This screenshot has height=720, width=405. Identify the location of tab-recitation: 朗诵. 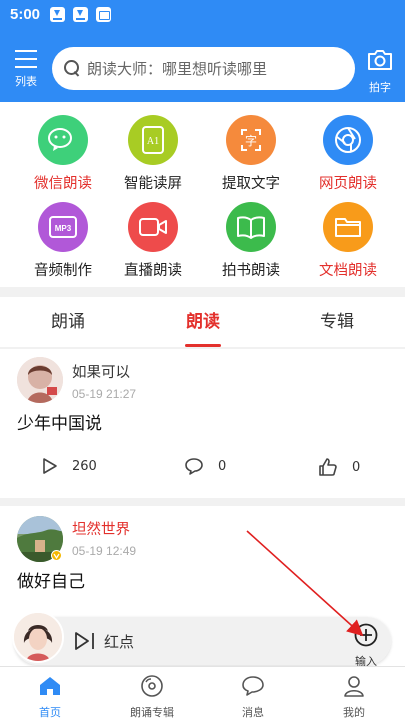
(68, 322).